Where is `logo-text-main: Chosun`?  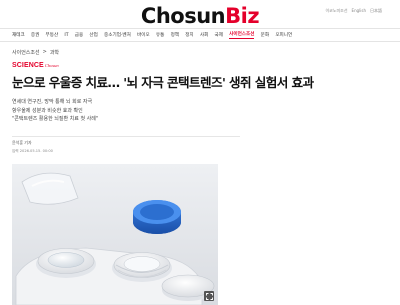 logo-text-main: Chosun is located at coordinates (183, 16).